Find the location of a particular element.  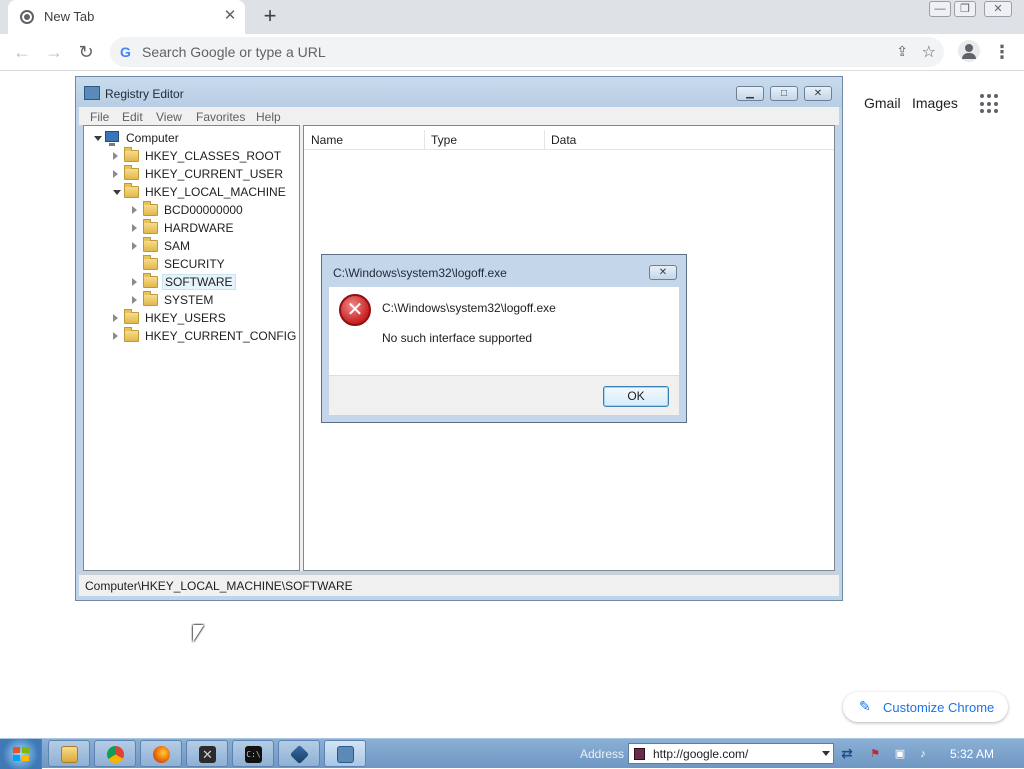

menu-help: Help is located at coordinates (268, 117).